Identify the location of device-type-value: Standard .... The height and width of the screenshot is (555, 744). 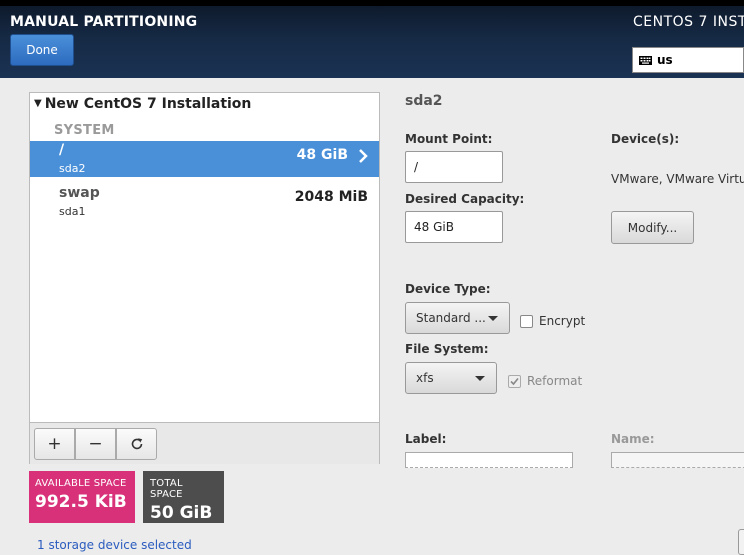
(451, 318).